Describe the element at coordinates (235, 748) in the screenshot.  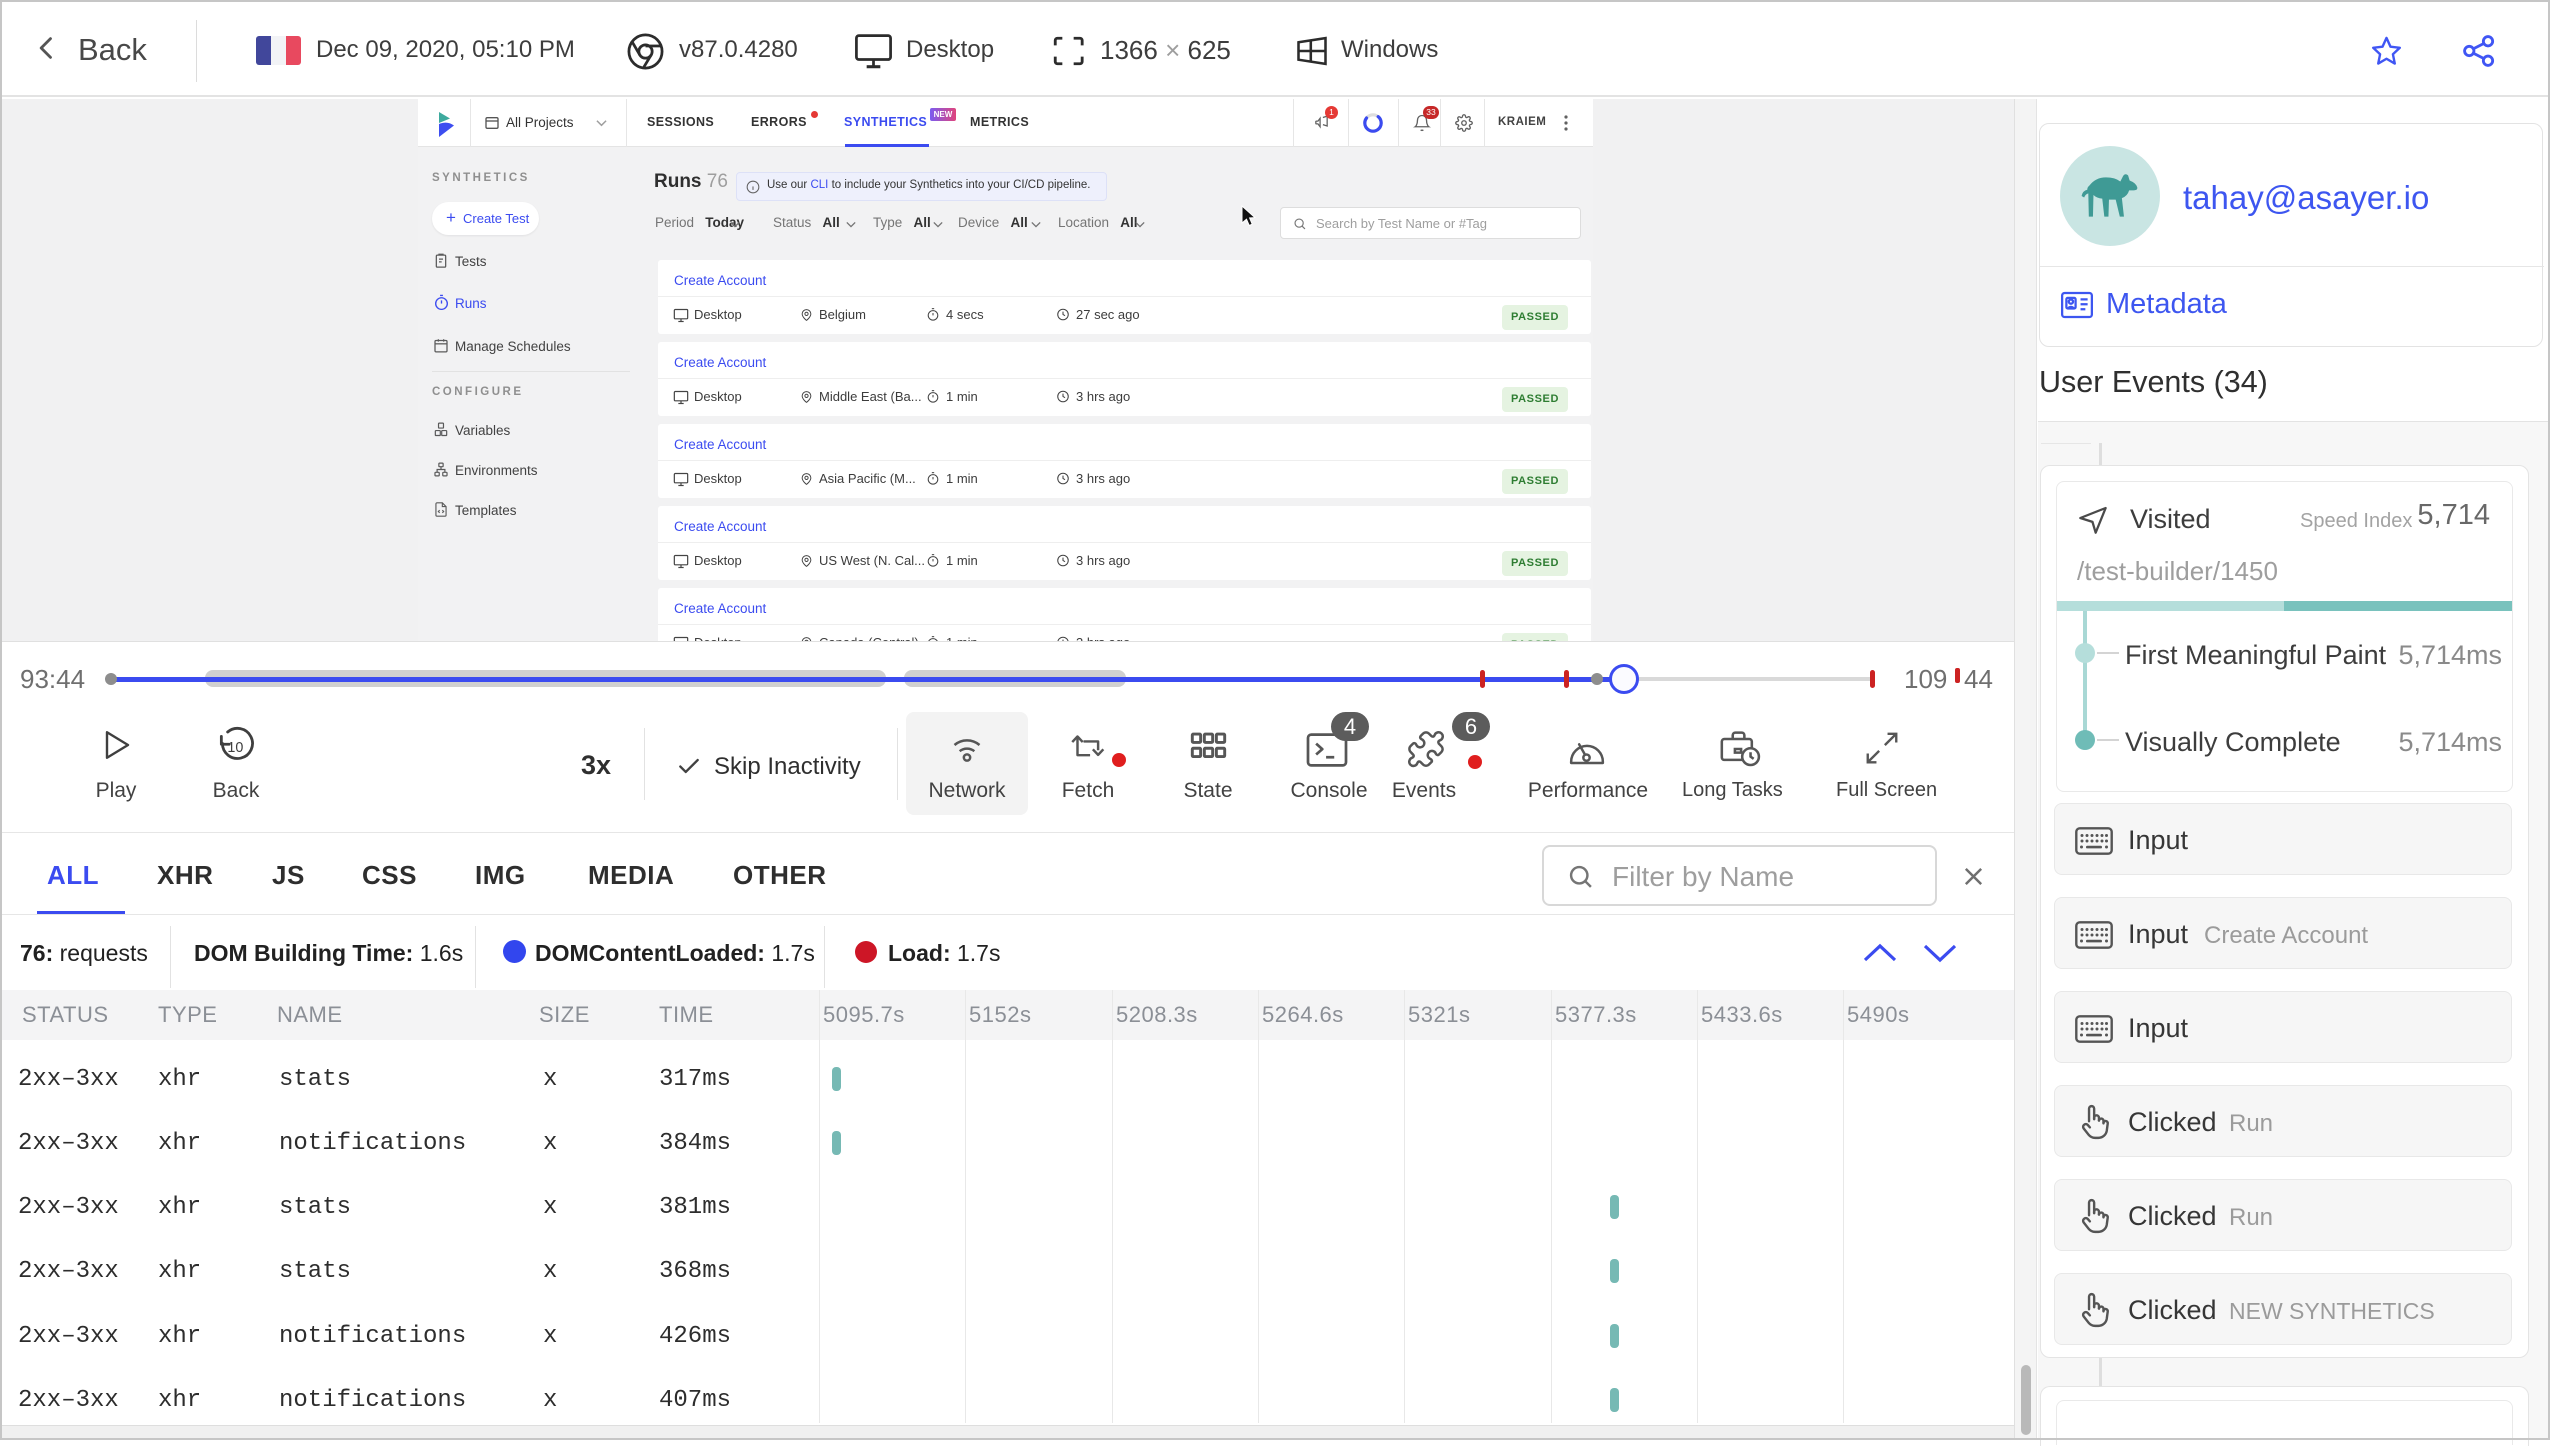
I see `svg-text: 10` at that location.